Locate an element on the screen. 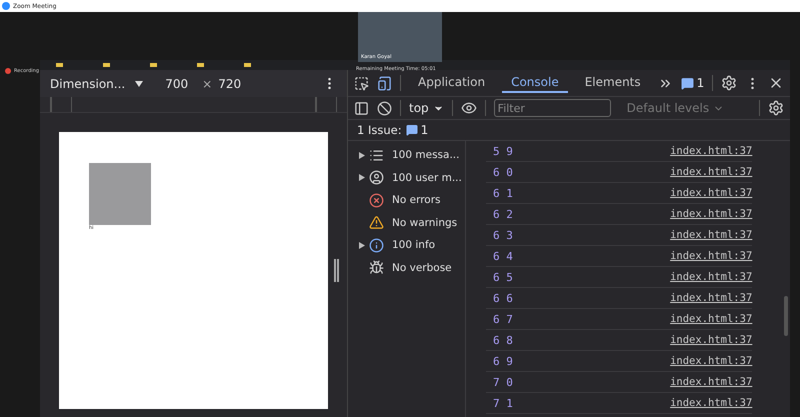 The width and height of the screenshot is (800, 417). height-value: 720 is located at coordinates (230, 83).